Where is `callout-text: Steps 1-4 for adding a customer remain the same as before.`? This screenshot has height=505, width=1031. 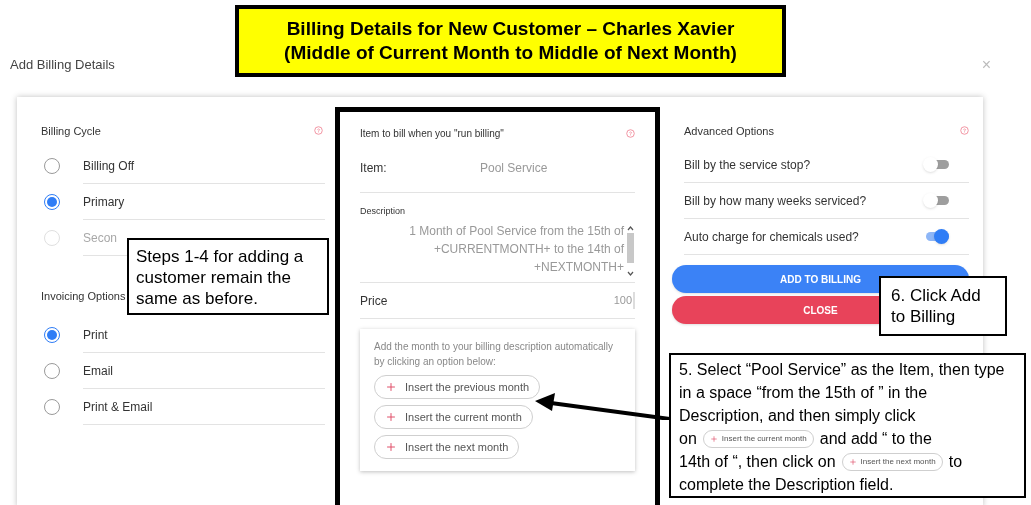 callout-text: Steps 1-4 for adding a customer remain the same as before. is located at coordinates (220, 277).